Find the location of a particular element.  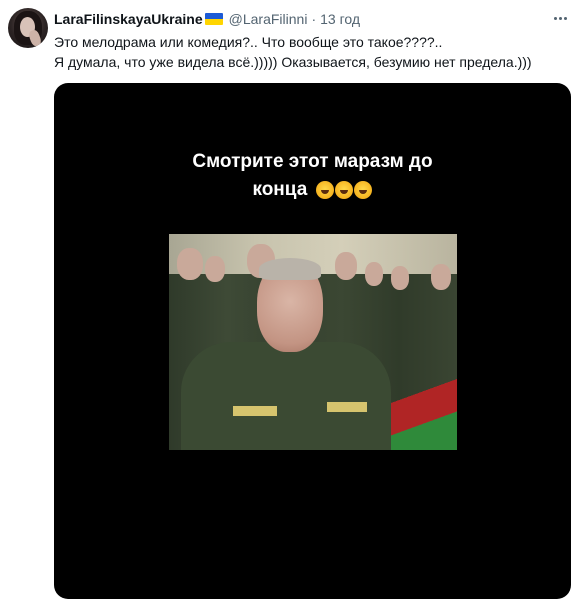

video-caption-line: Смотрите этот маразм до is located at coordinates (312, 161).